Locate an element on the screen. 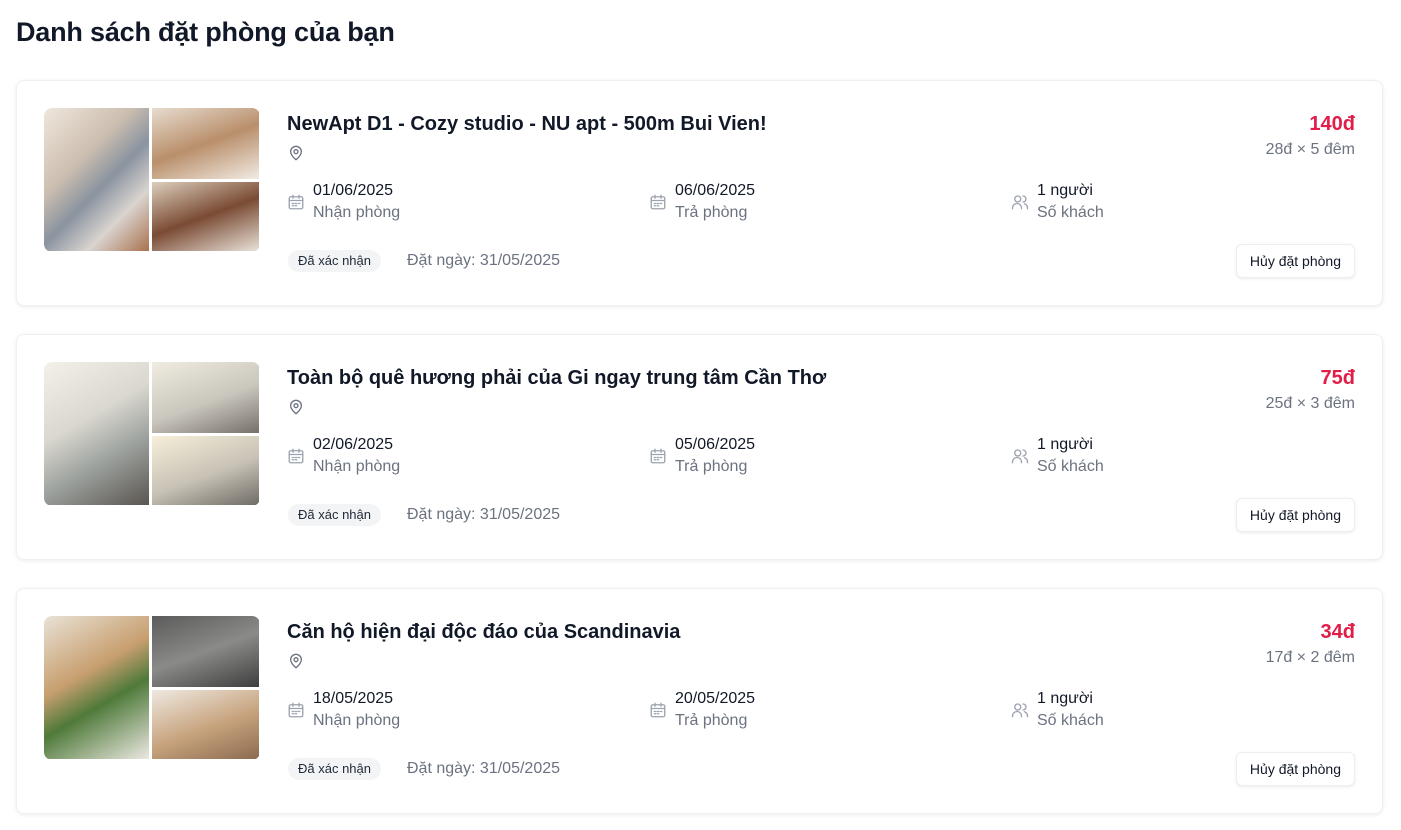 This screenshot has height=830, width=1401. page-title: Danh sách đặt phòng của bạn is located at coordinates (205, 32).